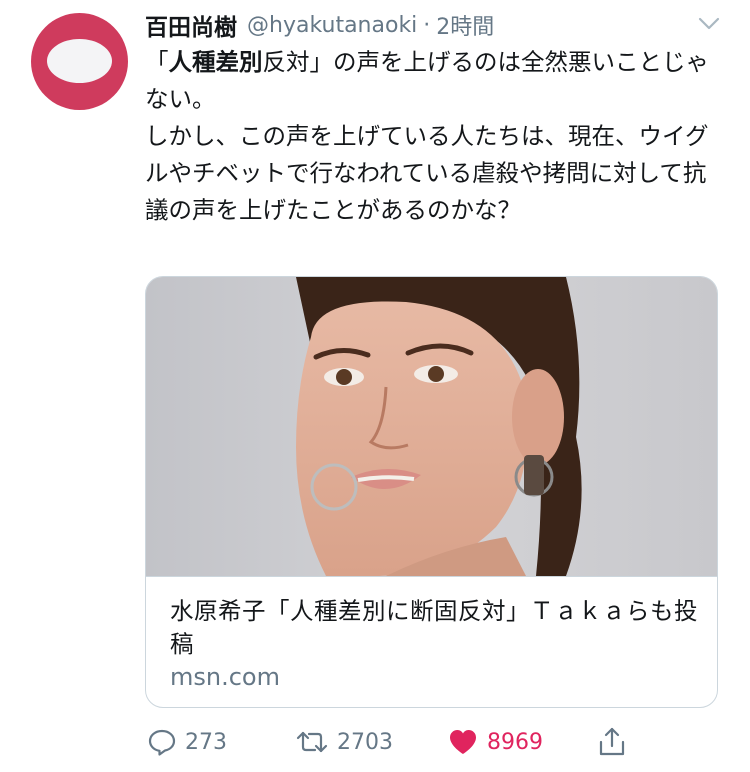  What do you see at coordinates (191, 25) in the screenshot?
I see `author-name: 百田尚樹` at bounding box center [191, 25].